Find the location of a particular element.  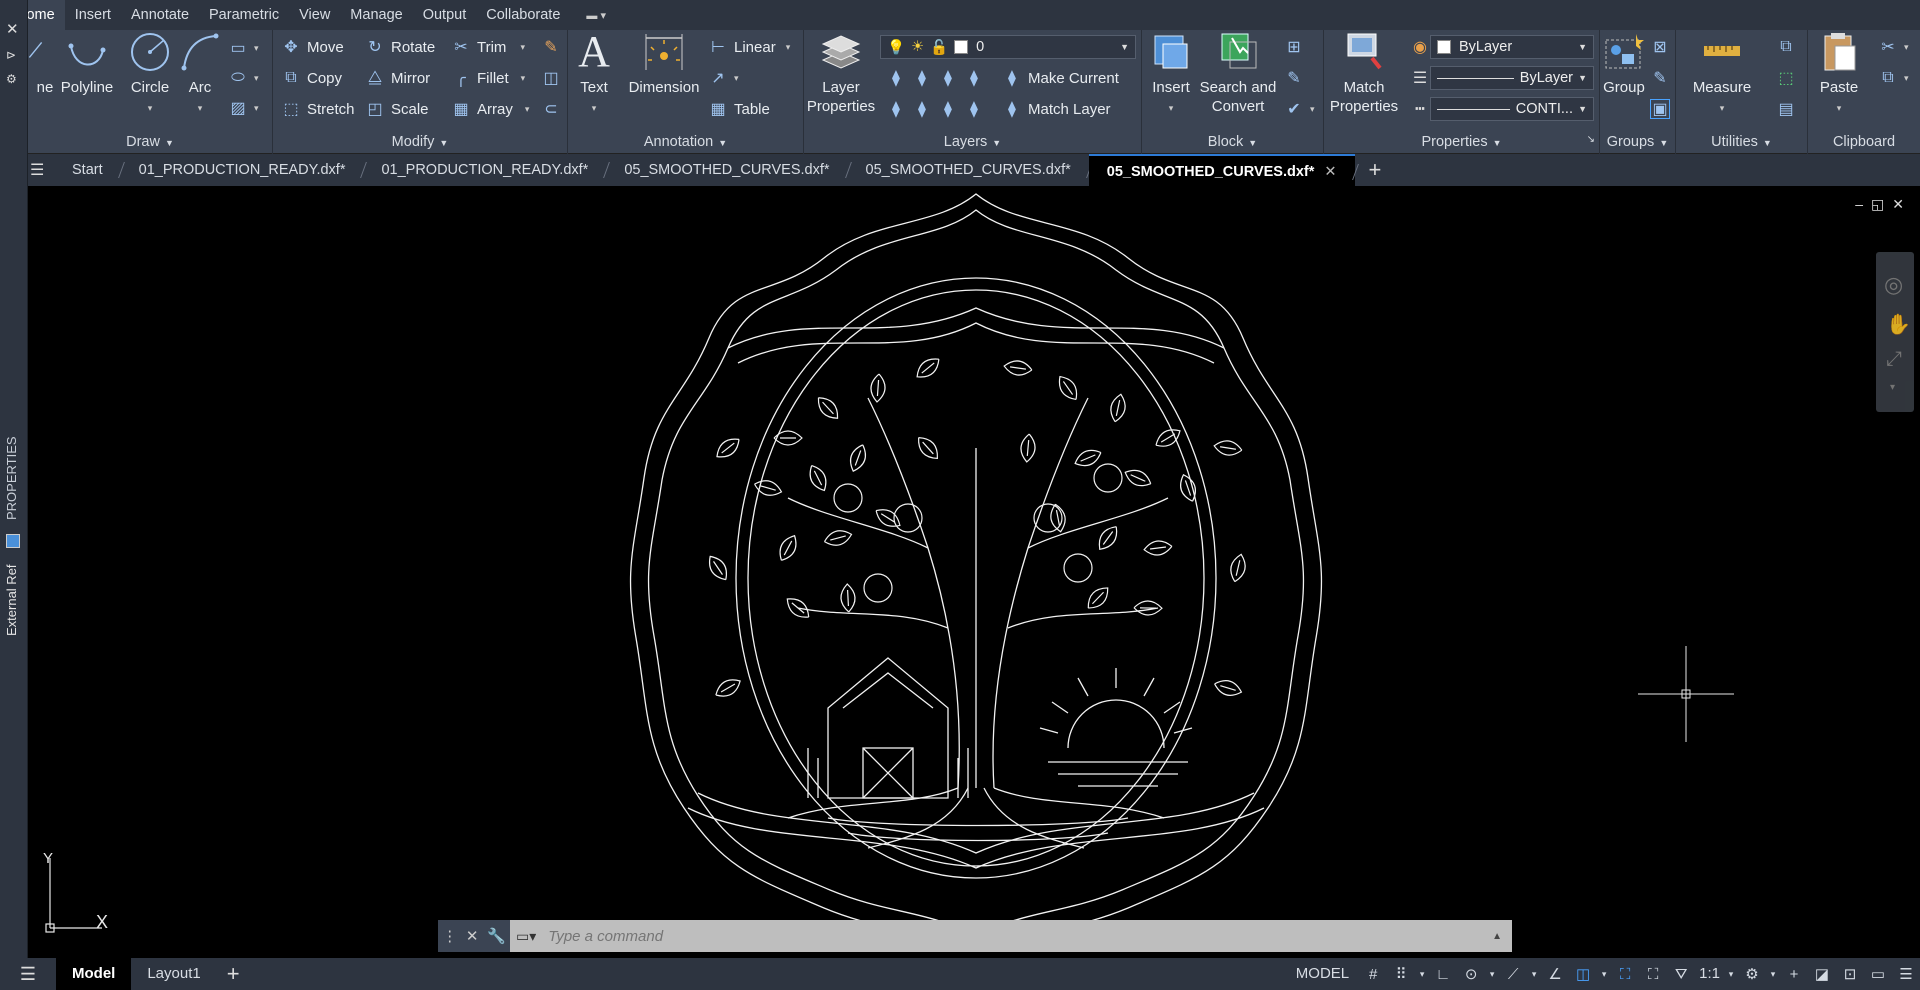

annotation-visibility-icon: ⛶ is located at coordinates (1625, 974).